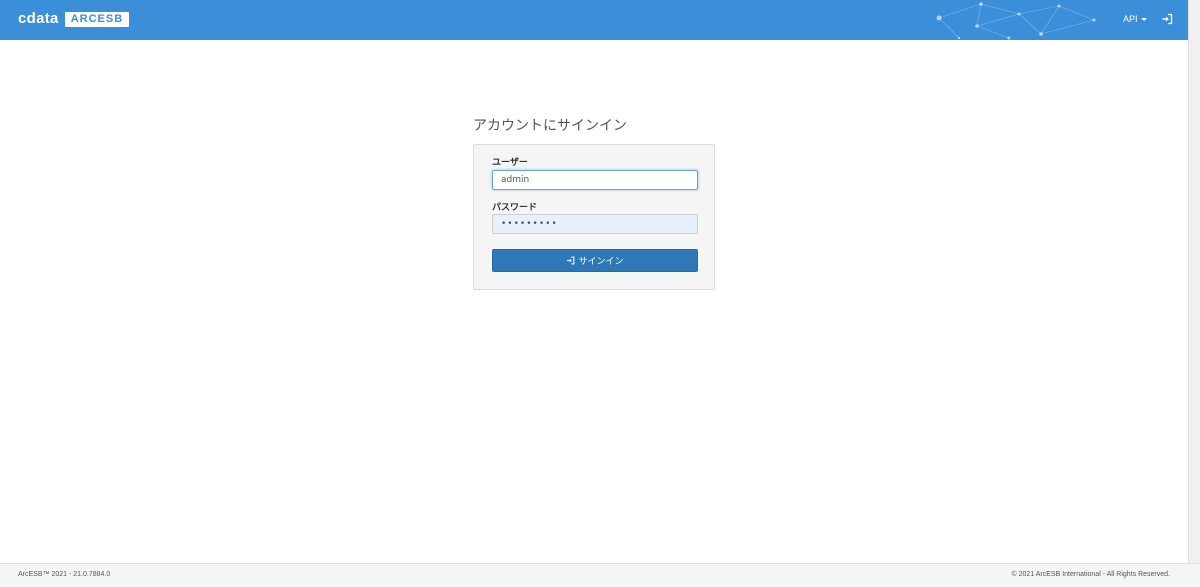 This screenshot has width=1200, height=587. What do you see at coordinates (1194, 281) in the screenshot?
I see `vertical-scrollbar` at bounding box center [1194, 281].